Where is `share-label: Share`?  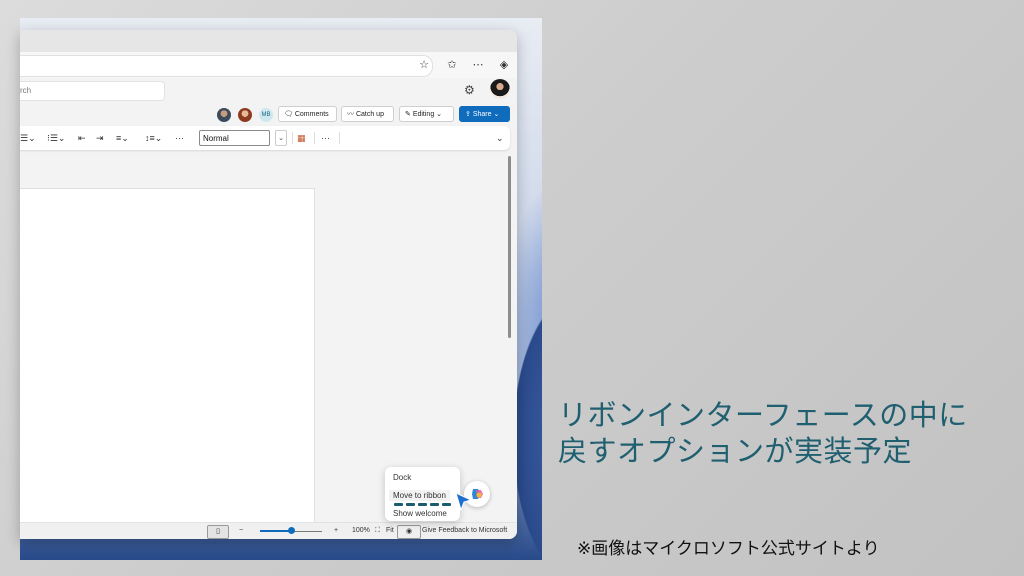 share-label: Share is located at coordinates (482, 114).